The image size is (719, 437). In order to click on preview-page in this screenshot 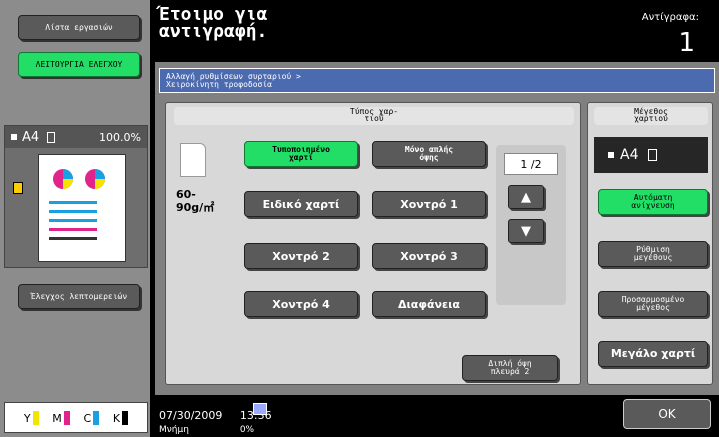, I will do `click(82, 208)`.